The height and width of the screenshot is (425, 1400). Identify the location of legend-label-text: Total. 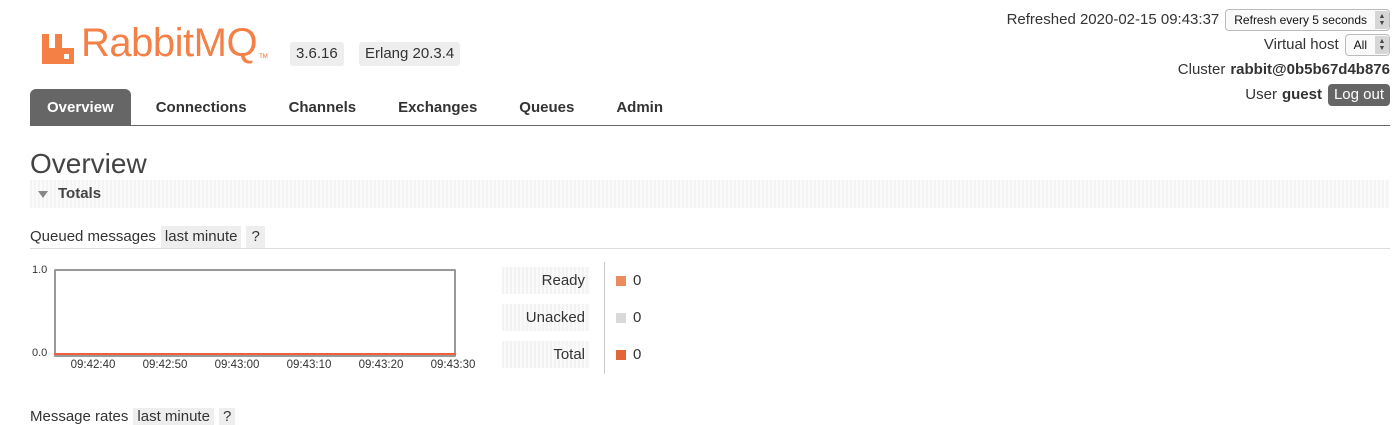
(569, 354).